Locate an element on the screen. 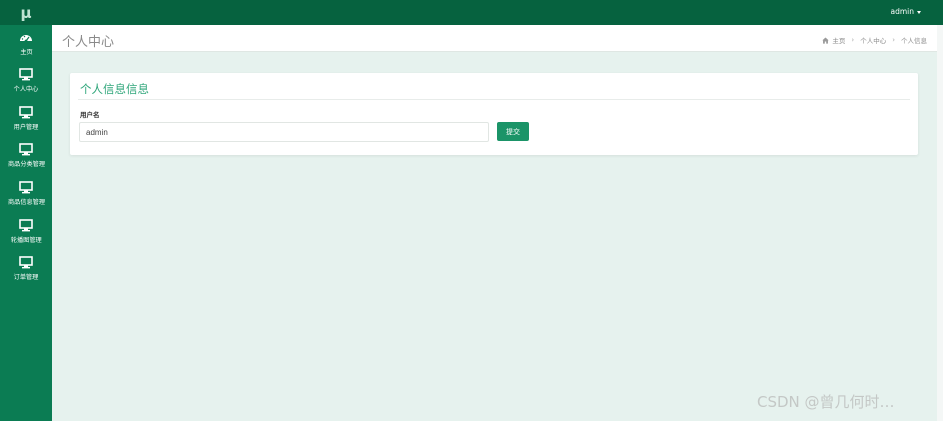 This screenshot has height=421, width=943. breadcrumb-home: 主页 is located at coordinates (838, 40).